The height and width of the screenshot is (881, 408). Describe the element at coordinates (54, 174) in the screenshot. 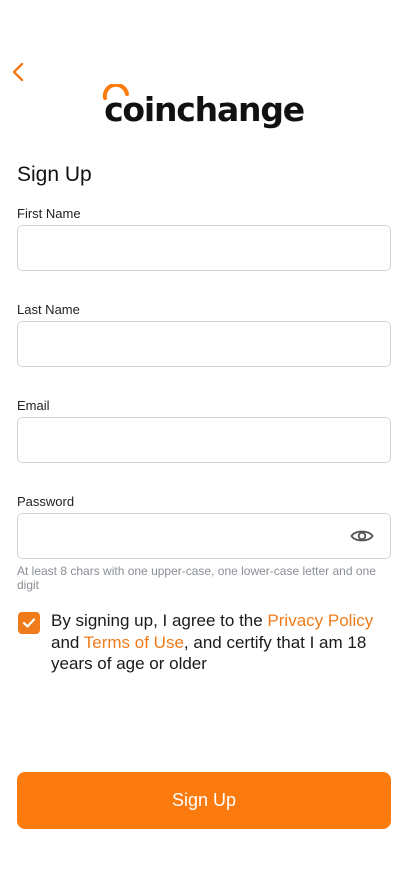

I see `page-title: Sign Up` at that location.